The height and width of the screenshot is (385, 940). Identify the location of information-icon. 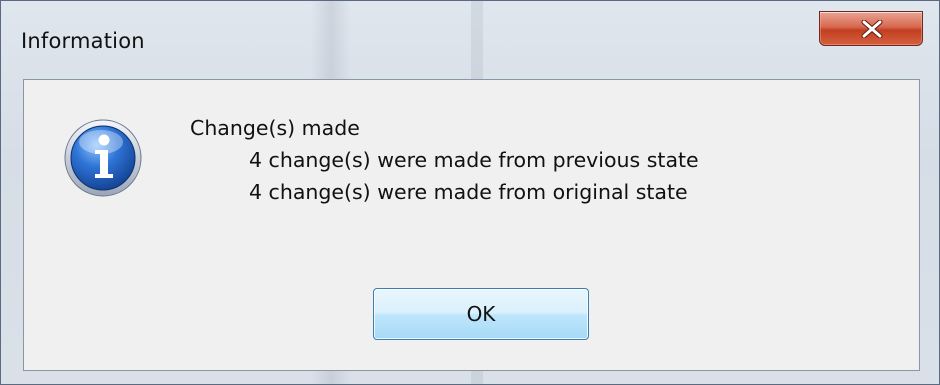
(103, 158).